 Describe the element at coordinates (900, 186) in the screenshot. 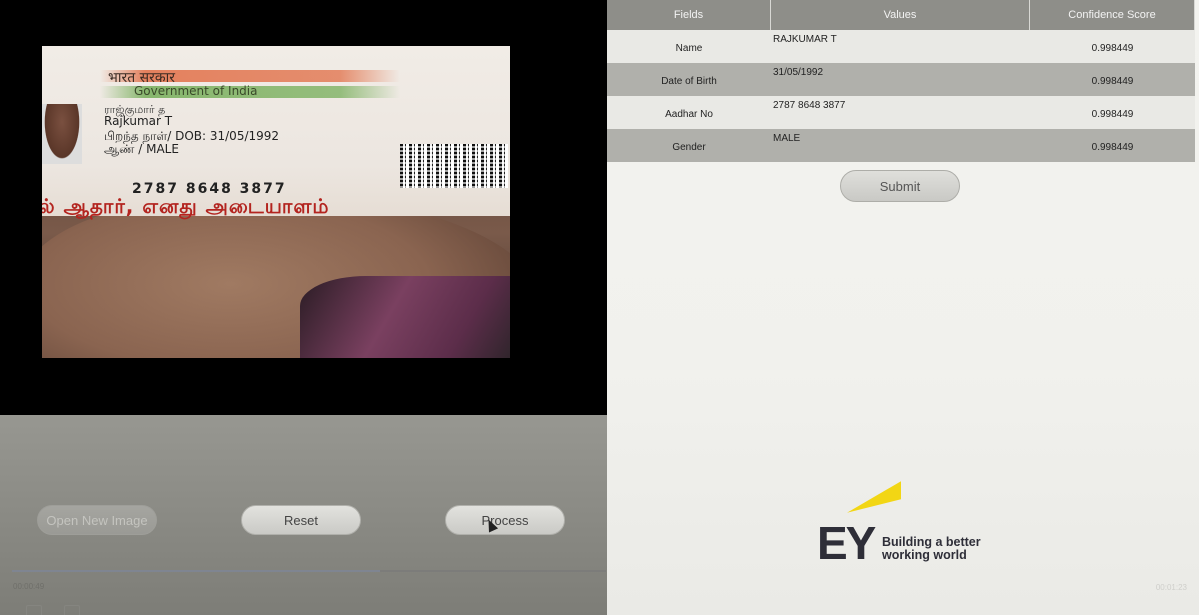

I see `submit-button: Submit` at that location.